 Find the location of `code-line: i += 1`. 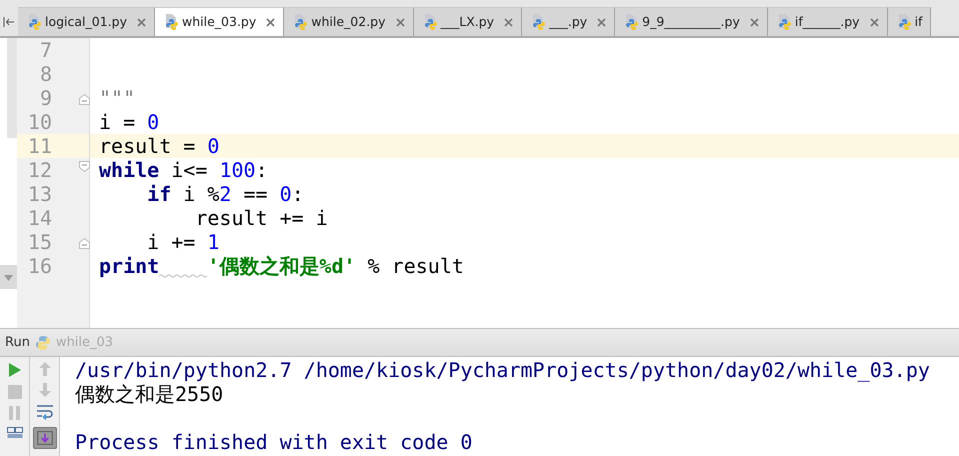

code-line: i += 1 is located at coordinates (183, 242).